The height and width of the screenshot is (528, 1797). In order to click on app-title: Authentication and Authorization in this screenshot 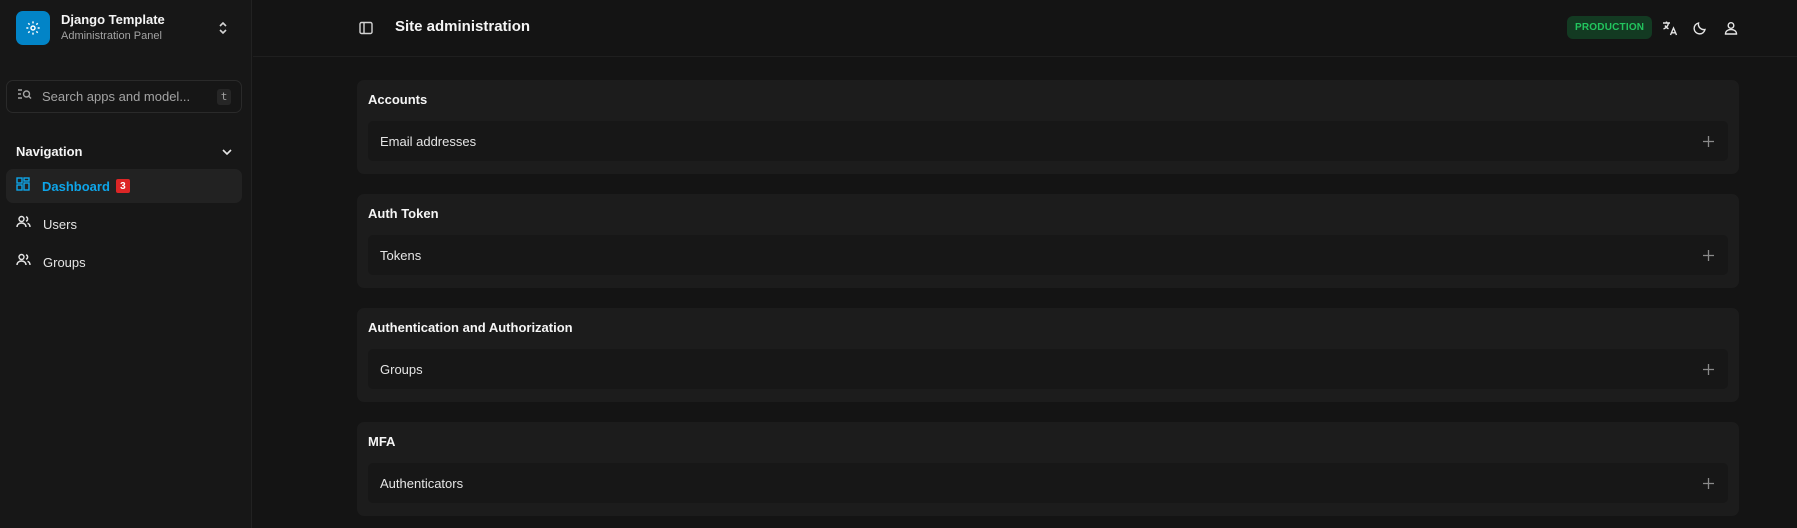, I will do `click(470, 327)`.